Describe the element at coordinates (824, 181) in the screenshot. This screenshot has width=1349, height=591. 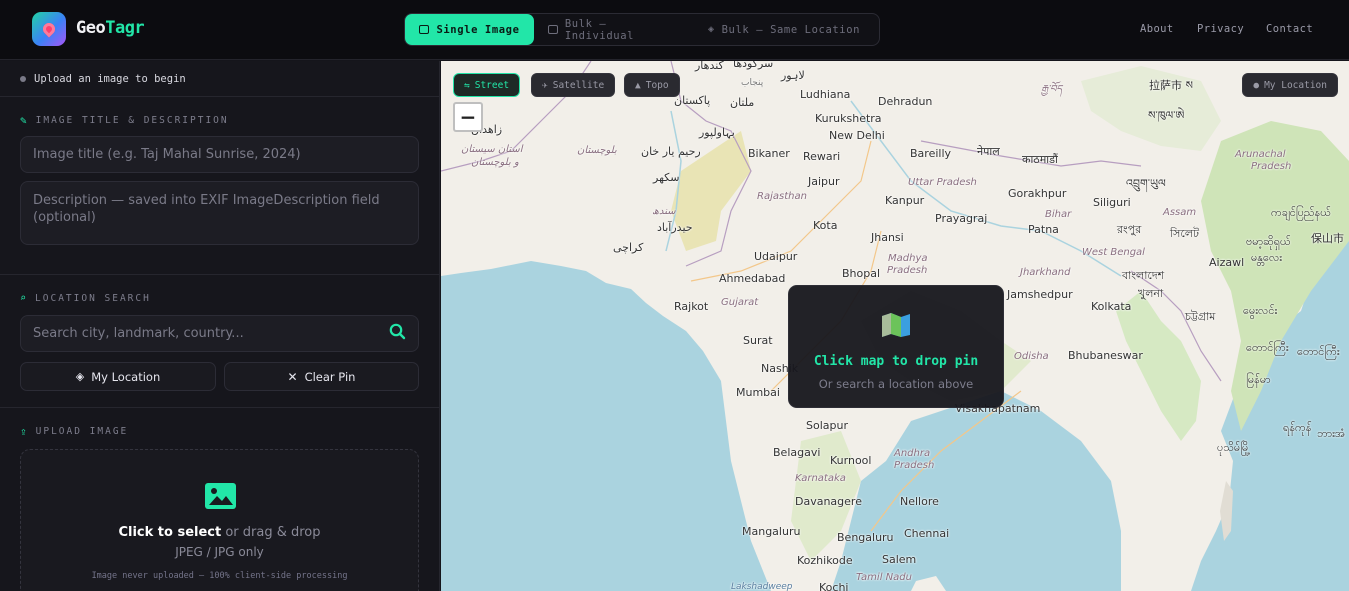
I see `map-label: Jaipur` at that location.